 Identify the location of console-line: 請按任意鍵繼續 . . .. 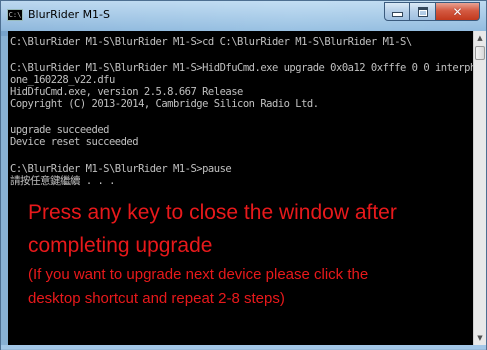
(62, 181).